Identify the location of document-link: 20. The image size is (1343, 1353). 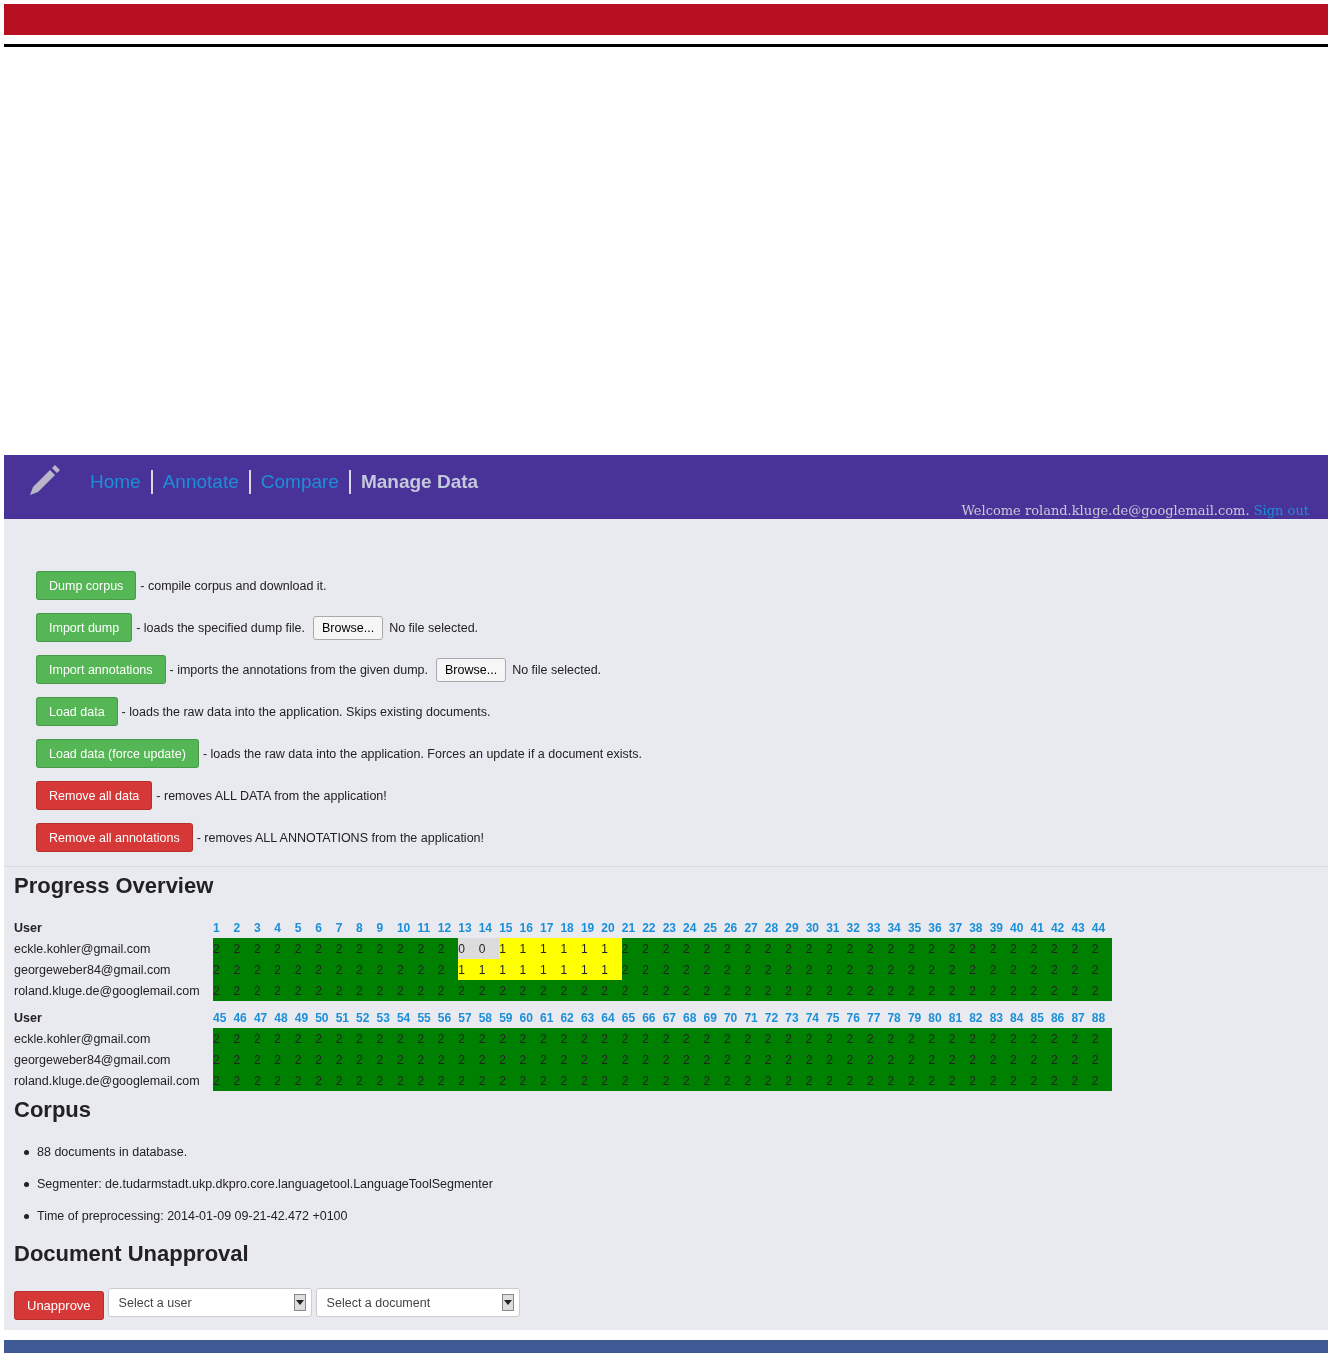
(608, 927).